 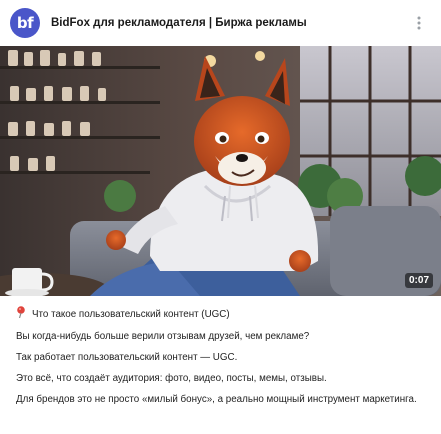 I want to click on post-line: Что такое пользовательский контент (UGC), so click(x=219, y=314).